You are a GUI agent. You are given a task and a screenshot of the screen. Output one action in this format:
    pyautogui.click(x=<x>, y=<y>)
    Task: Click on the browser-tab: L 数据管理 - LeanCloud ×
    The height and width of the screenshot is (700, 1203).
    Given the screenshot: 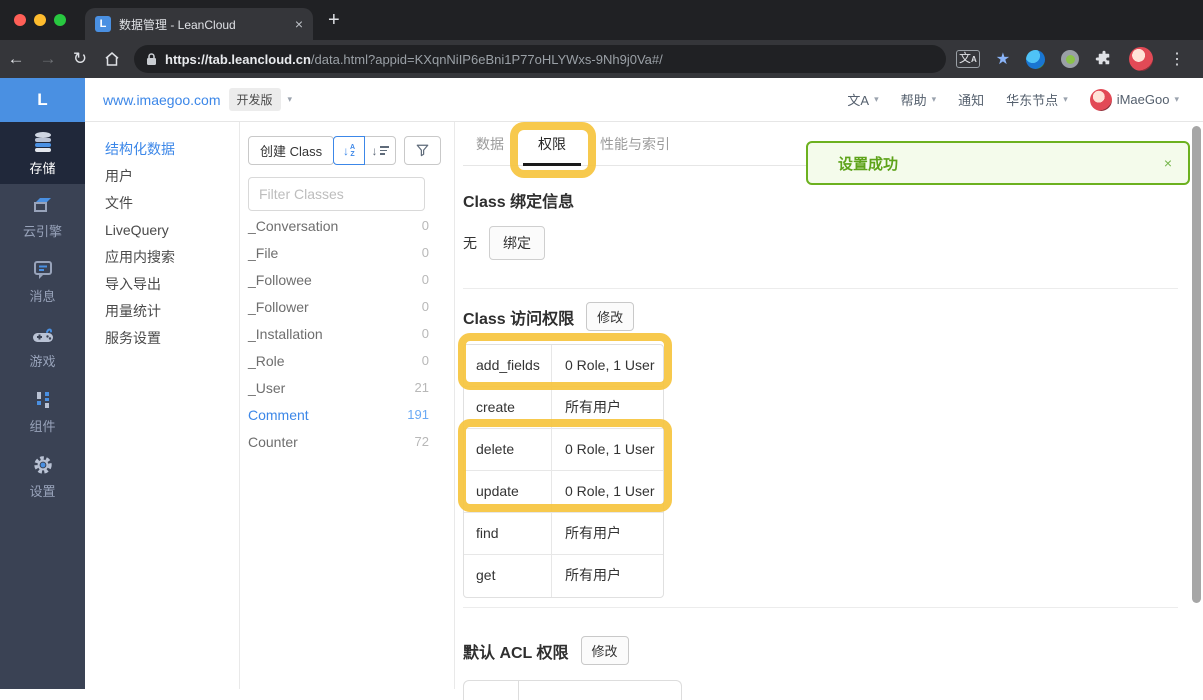 What is the action you would take?
    pyautogui.click(x=199, y=24)
    